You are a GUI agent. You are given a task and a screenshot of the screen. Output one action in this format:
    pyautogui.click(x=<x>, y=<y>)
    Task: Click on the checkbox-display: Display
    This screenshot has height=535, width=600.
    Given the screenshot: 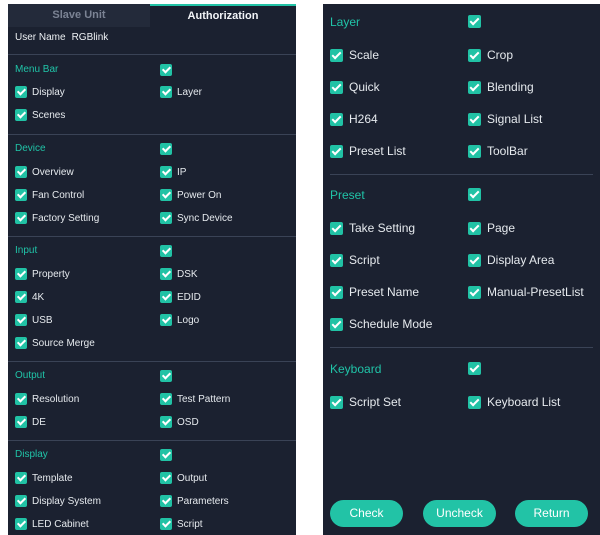 What is the action you would take?
    pyautogui.click(x=40, y=92)
    